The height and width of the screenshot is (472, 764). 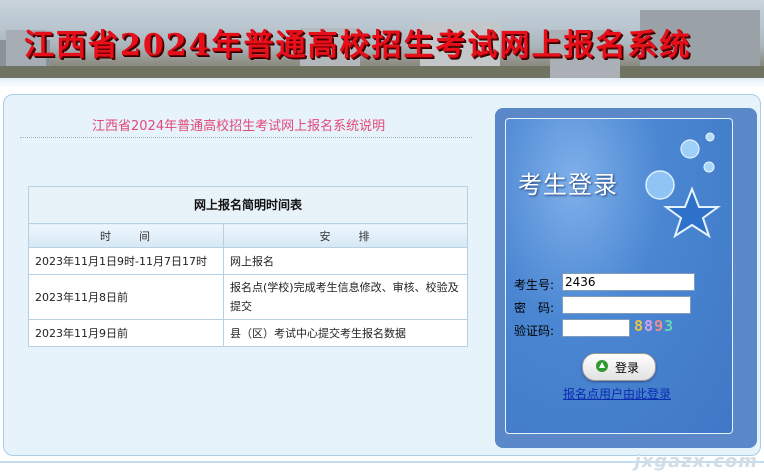 I want to click on watermark: jxgazx.com, so click(x=696, y=461).